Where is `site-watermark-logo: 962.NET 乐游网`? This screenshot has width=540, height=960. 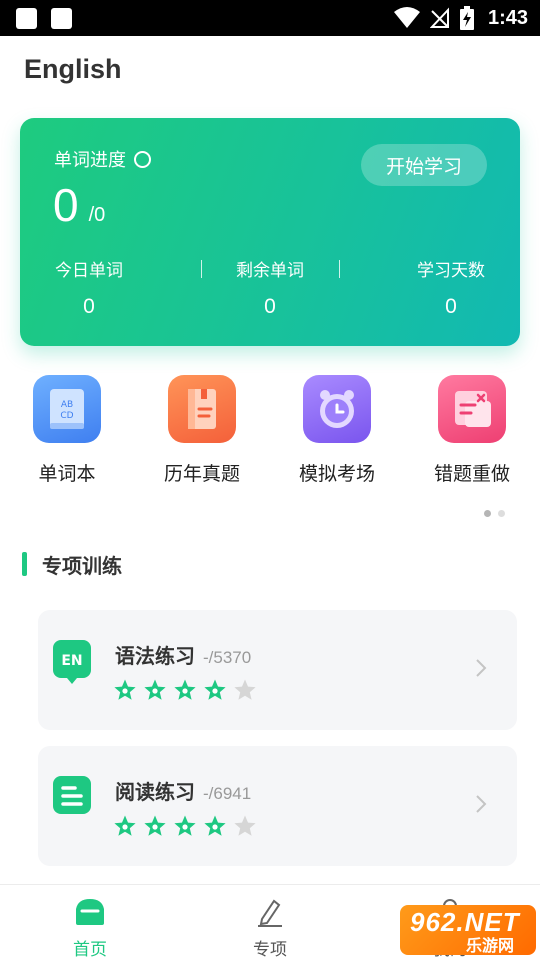 site-watermark-logo: 962.NET 乐游网 is located at coordinates (468, 930).